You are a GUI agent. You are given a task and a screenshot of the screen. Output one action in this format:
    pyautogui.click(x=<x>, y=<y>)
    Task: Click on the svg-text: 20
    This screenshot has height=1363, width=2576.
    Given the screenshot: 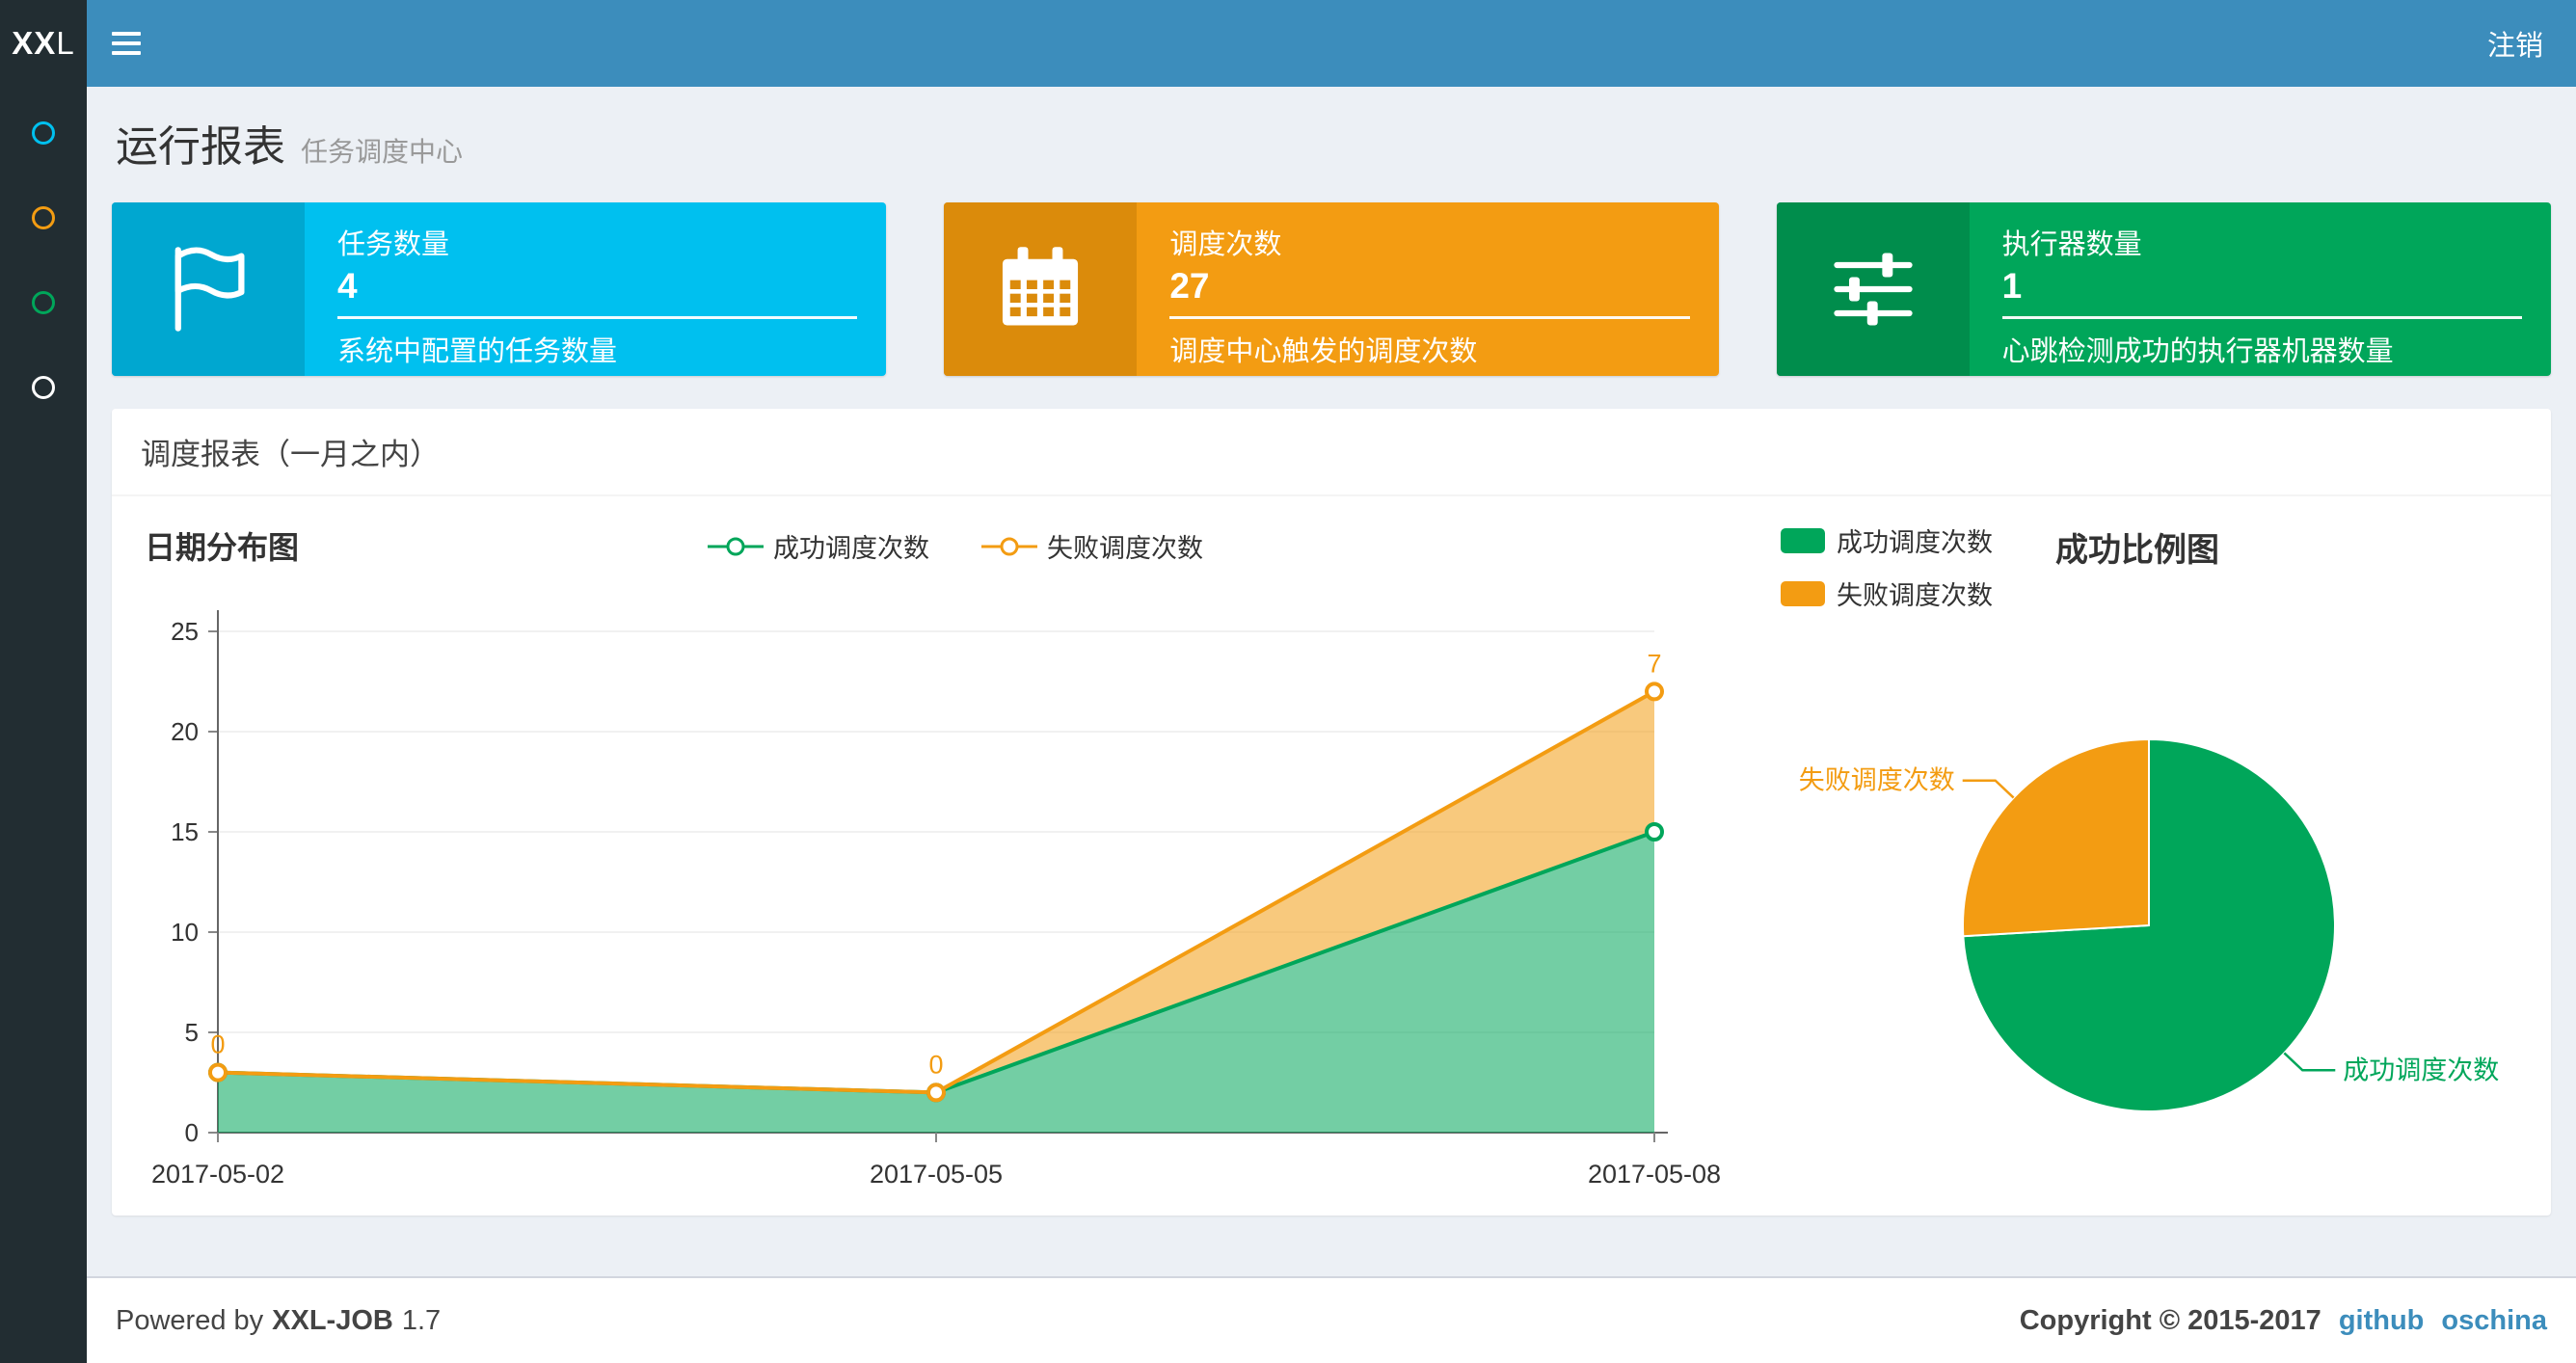 What is the action you would take?
    pyautogui.click(x=185, y=731)
    